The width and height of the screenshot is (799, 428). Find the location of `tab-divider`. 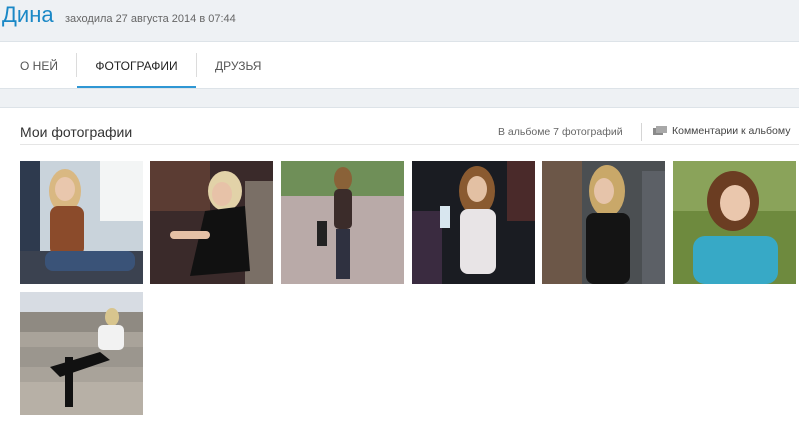

tab-divider is located at coordinates (196, 65).